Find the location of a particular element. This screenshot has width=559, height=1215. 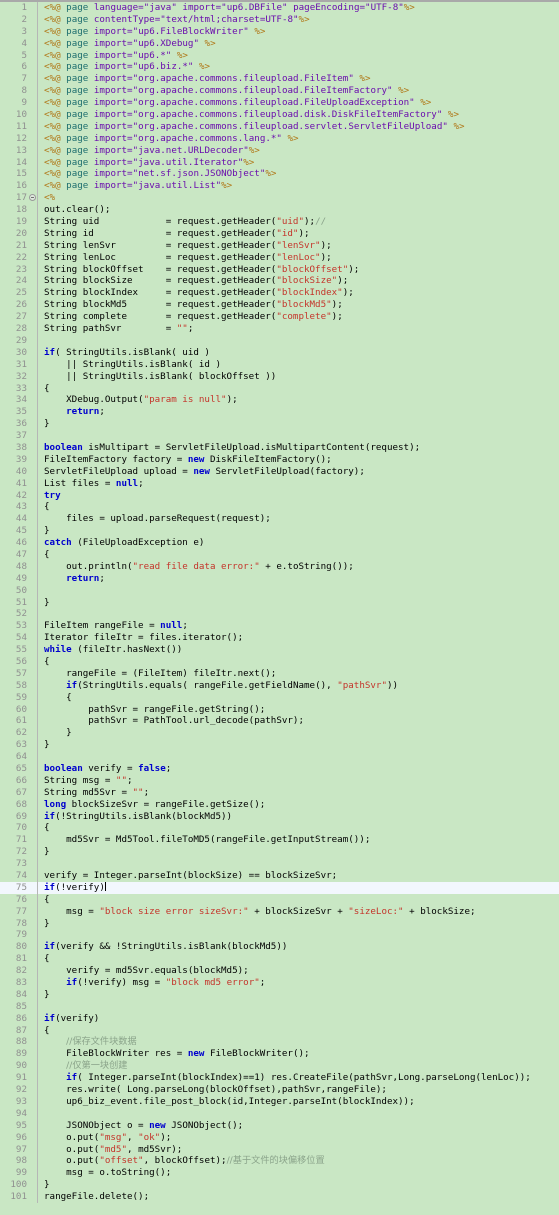

code-line: 46 catch (FileUploadException e) is located at coordinates (279, 543).